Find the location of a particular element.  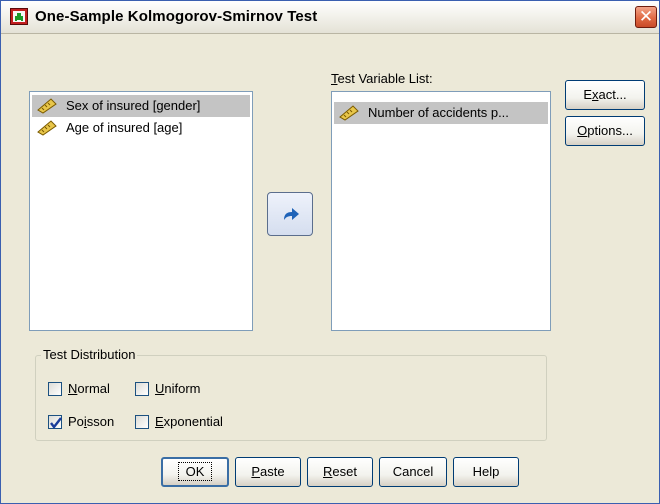

help-button: Help is located at coordinates (486, 472).